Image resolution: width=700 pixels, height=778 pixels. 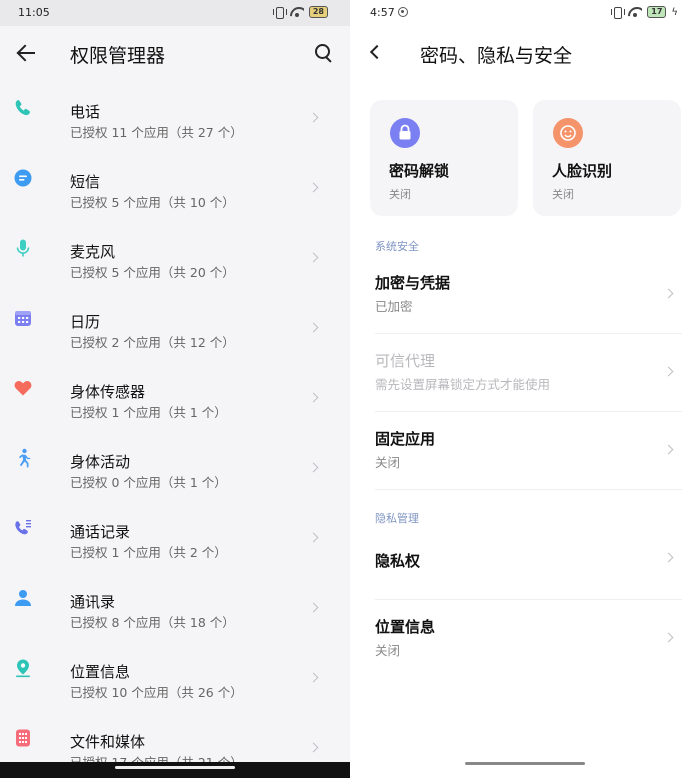 What do you see at coordinates (397, 246) in the screenshot?
I see `section-header-system-security: 系统安全` at bounding box center [397, 246].